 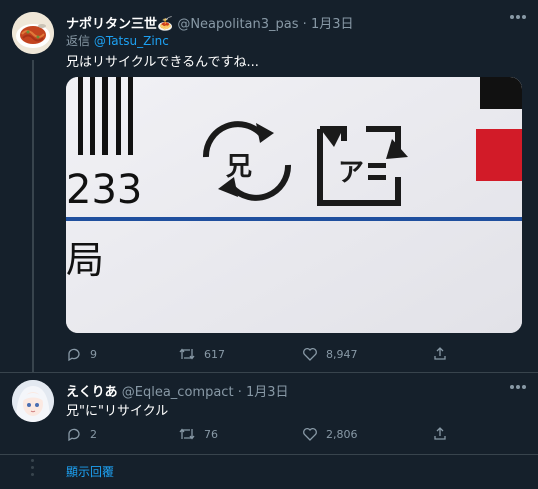 I want to click on anime-girl-avatar-image, so click(x=33, y=401).